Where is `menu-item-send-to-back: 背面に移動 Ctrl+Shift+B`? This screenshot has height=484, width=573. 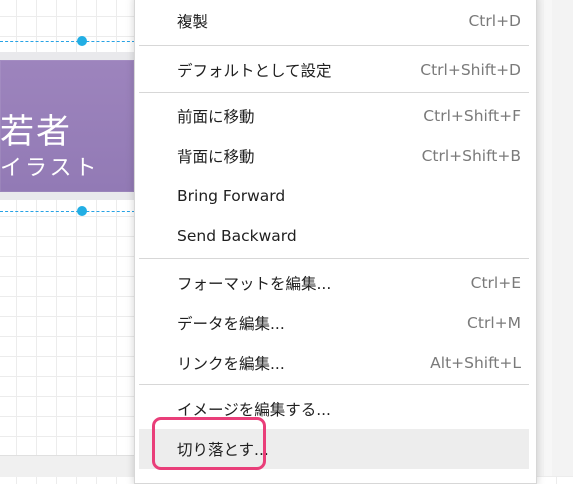 menu-item-send-to-back: 背面に移動 Ctrl+Shift+B is located at coordinates (334, 156).